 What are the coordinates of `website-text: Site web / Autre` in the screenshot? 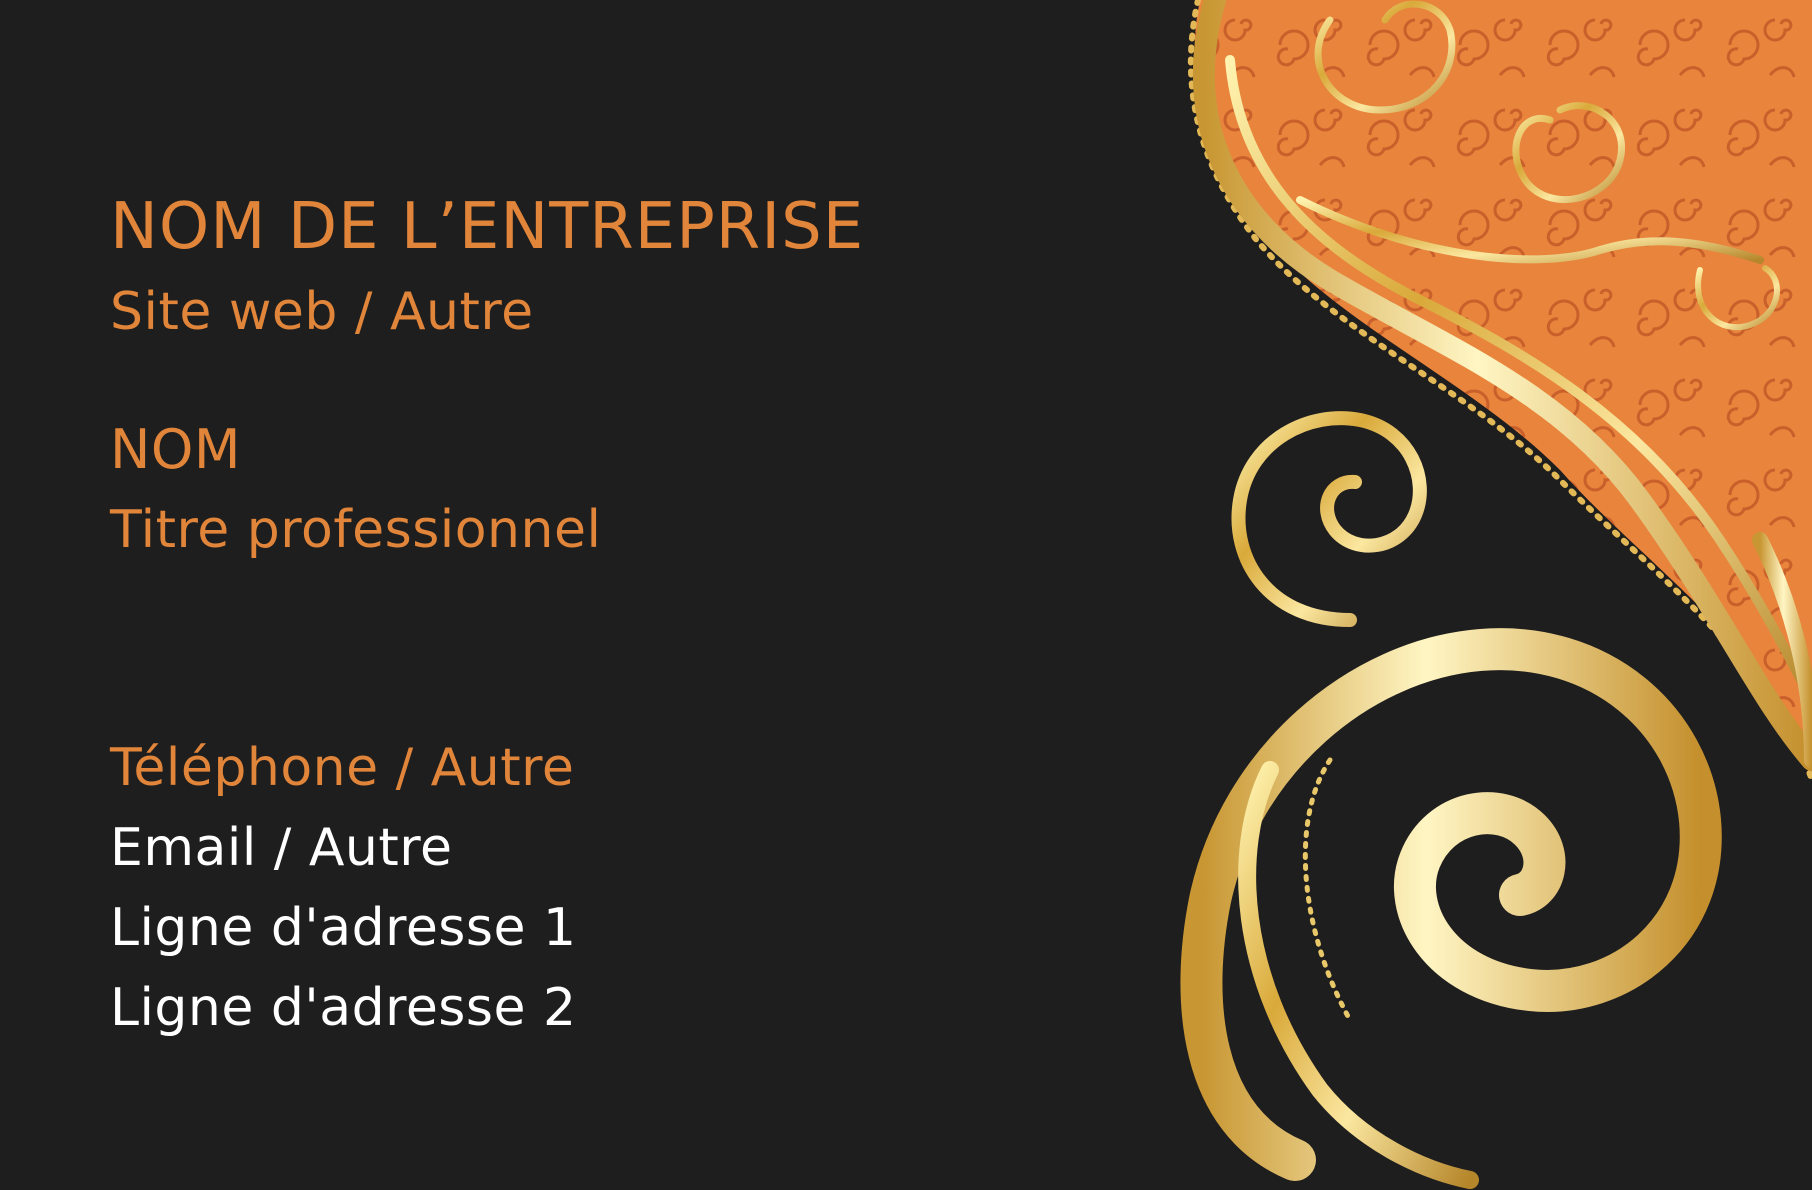 It's located at (322, 312).